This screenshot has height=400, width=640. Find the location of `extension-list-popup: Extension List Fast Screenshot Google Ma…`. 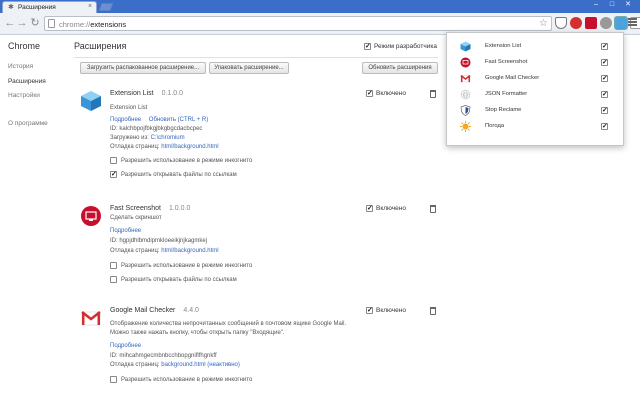

extension-list-popup: Extension List Fast Screenshot Google Ma… is located at coordinates (535, 89).